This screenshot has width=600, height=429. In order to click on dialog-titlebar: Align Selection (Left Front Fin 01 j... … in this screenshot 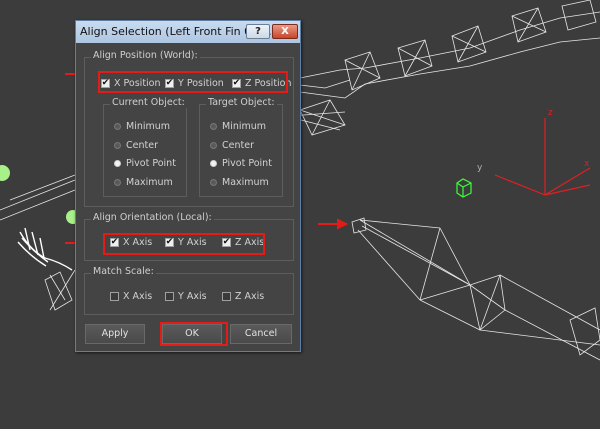, I will do `click(188, 32)`.